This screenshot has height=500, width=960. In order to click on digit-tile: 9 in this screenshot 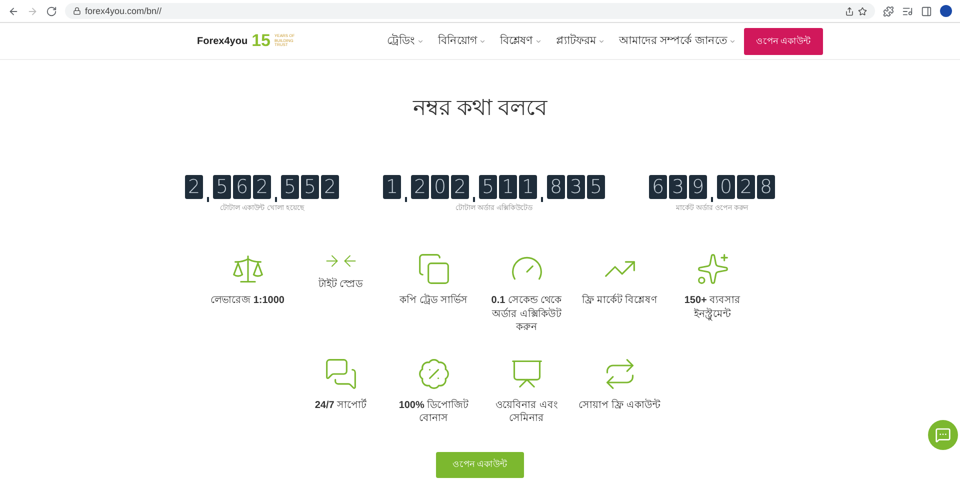, I will do `click(698, 187)`.